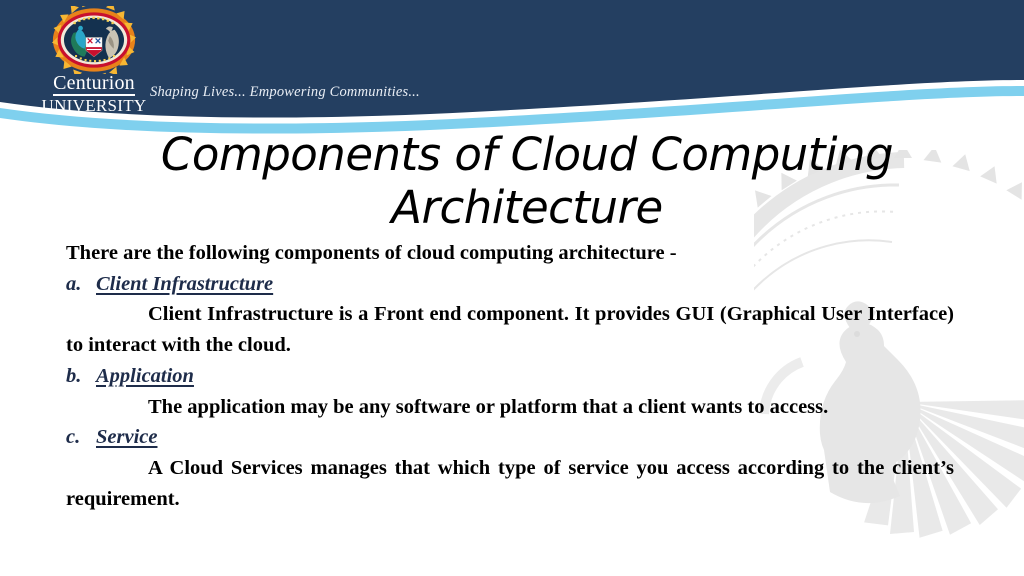  Describe the element at coordinates (185, 283) in the screenshot. I see `item-term-a: Client Infrastructure` at that location.